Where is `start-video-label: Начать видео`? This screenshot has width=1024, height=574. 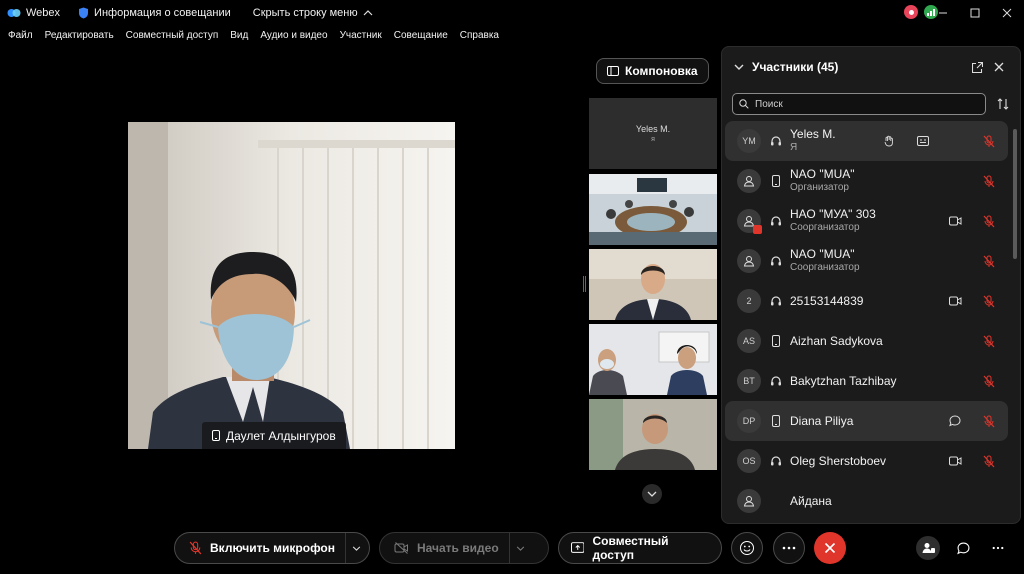
start-video-label: Начать видео is located at coordinates (458, 548).